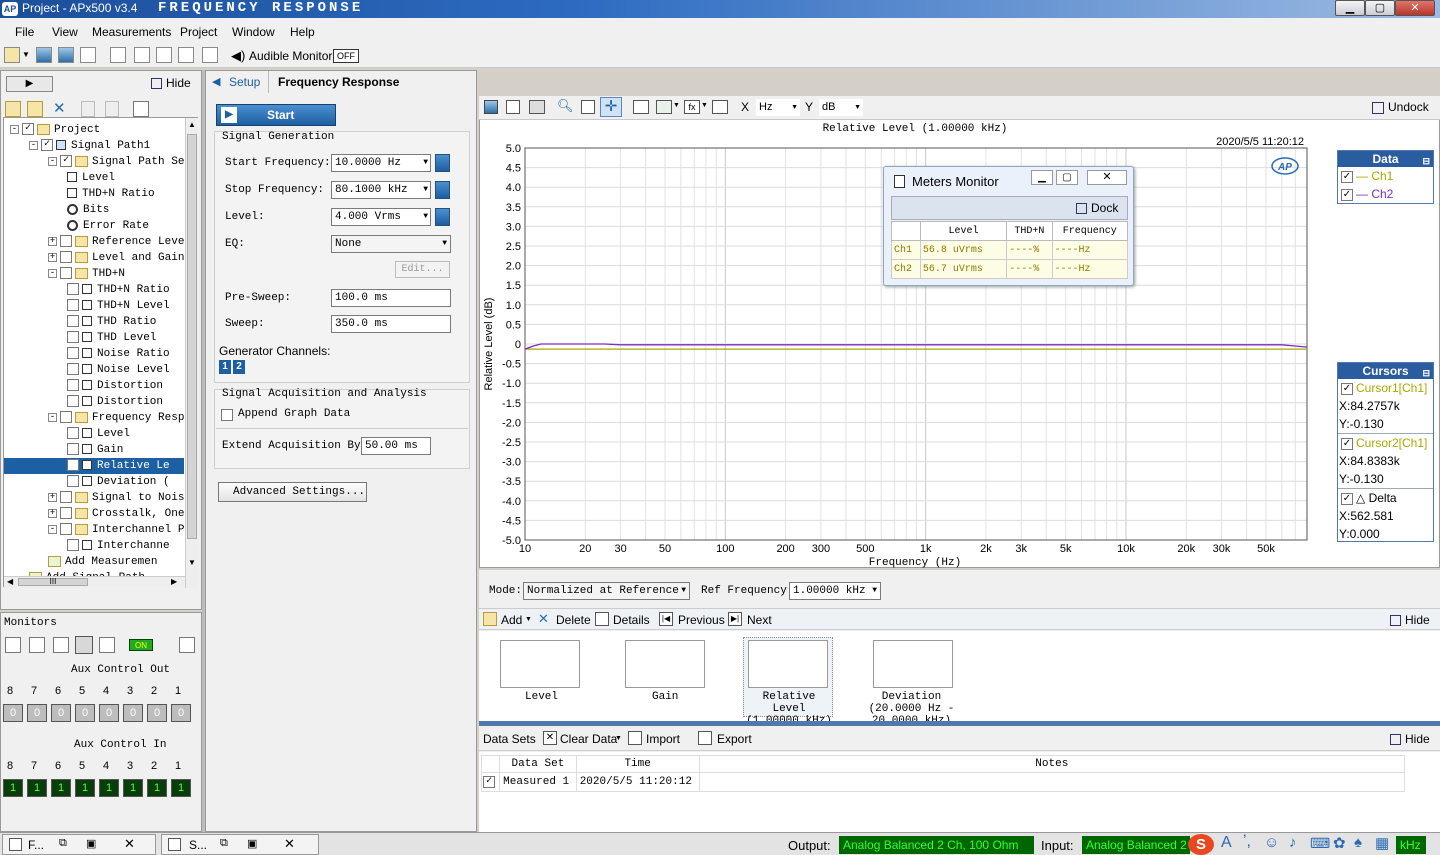  Describe the element at coordinates (94, 354) in the screenshot. I see `tree-item: Noise Ratio` at that location.